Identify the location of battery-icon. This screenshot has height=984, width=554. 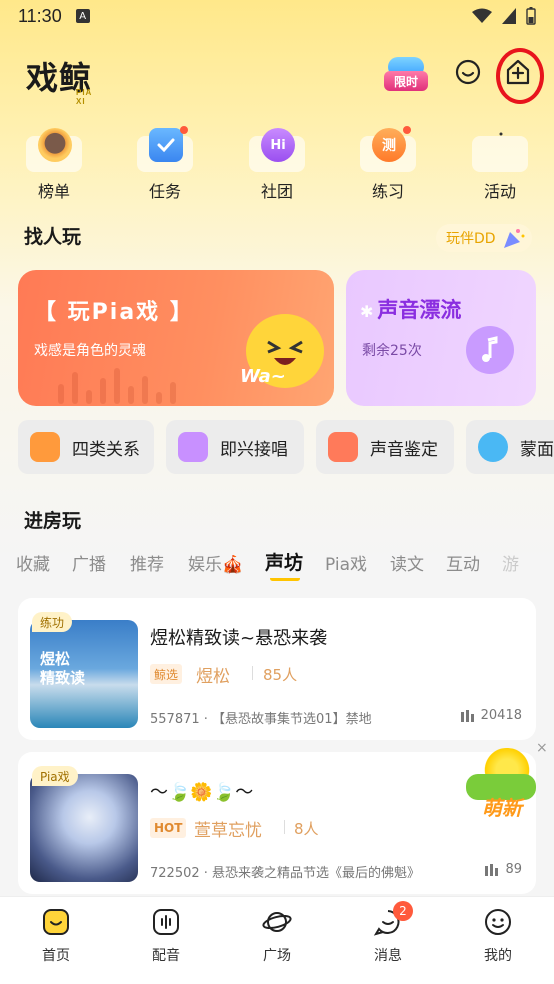
(531, 16).